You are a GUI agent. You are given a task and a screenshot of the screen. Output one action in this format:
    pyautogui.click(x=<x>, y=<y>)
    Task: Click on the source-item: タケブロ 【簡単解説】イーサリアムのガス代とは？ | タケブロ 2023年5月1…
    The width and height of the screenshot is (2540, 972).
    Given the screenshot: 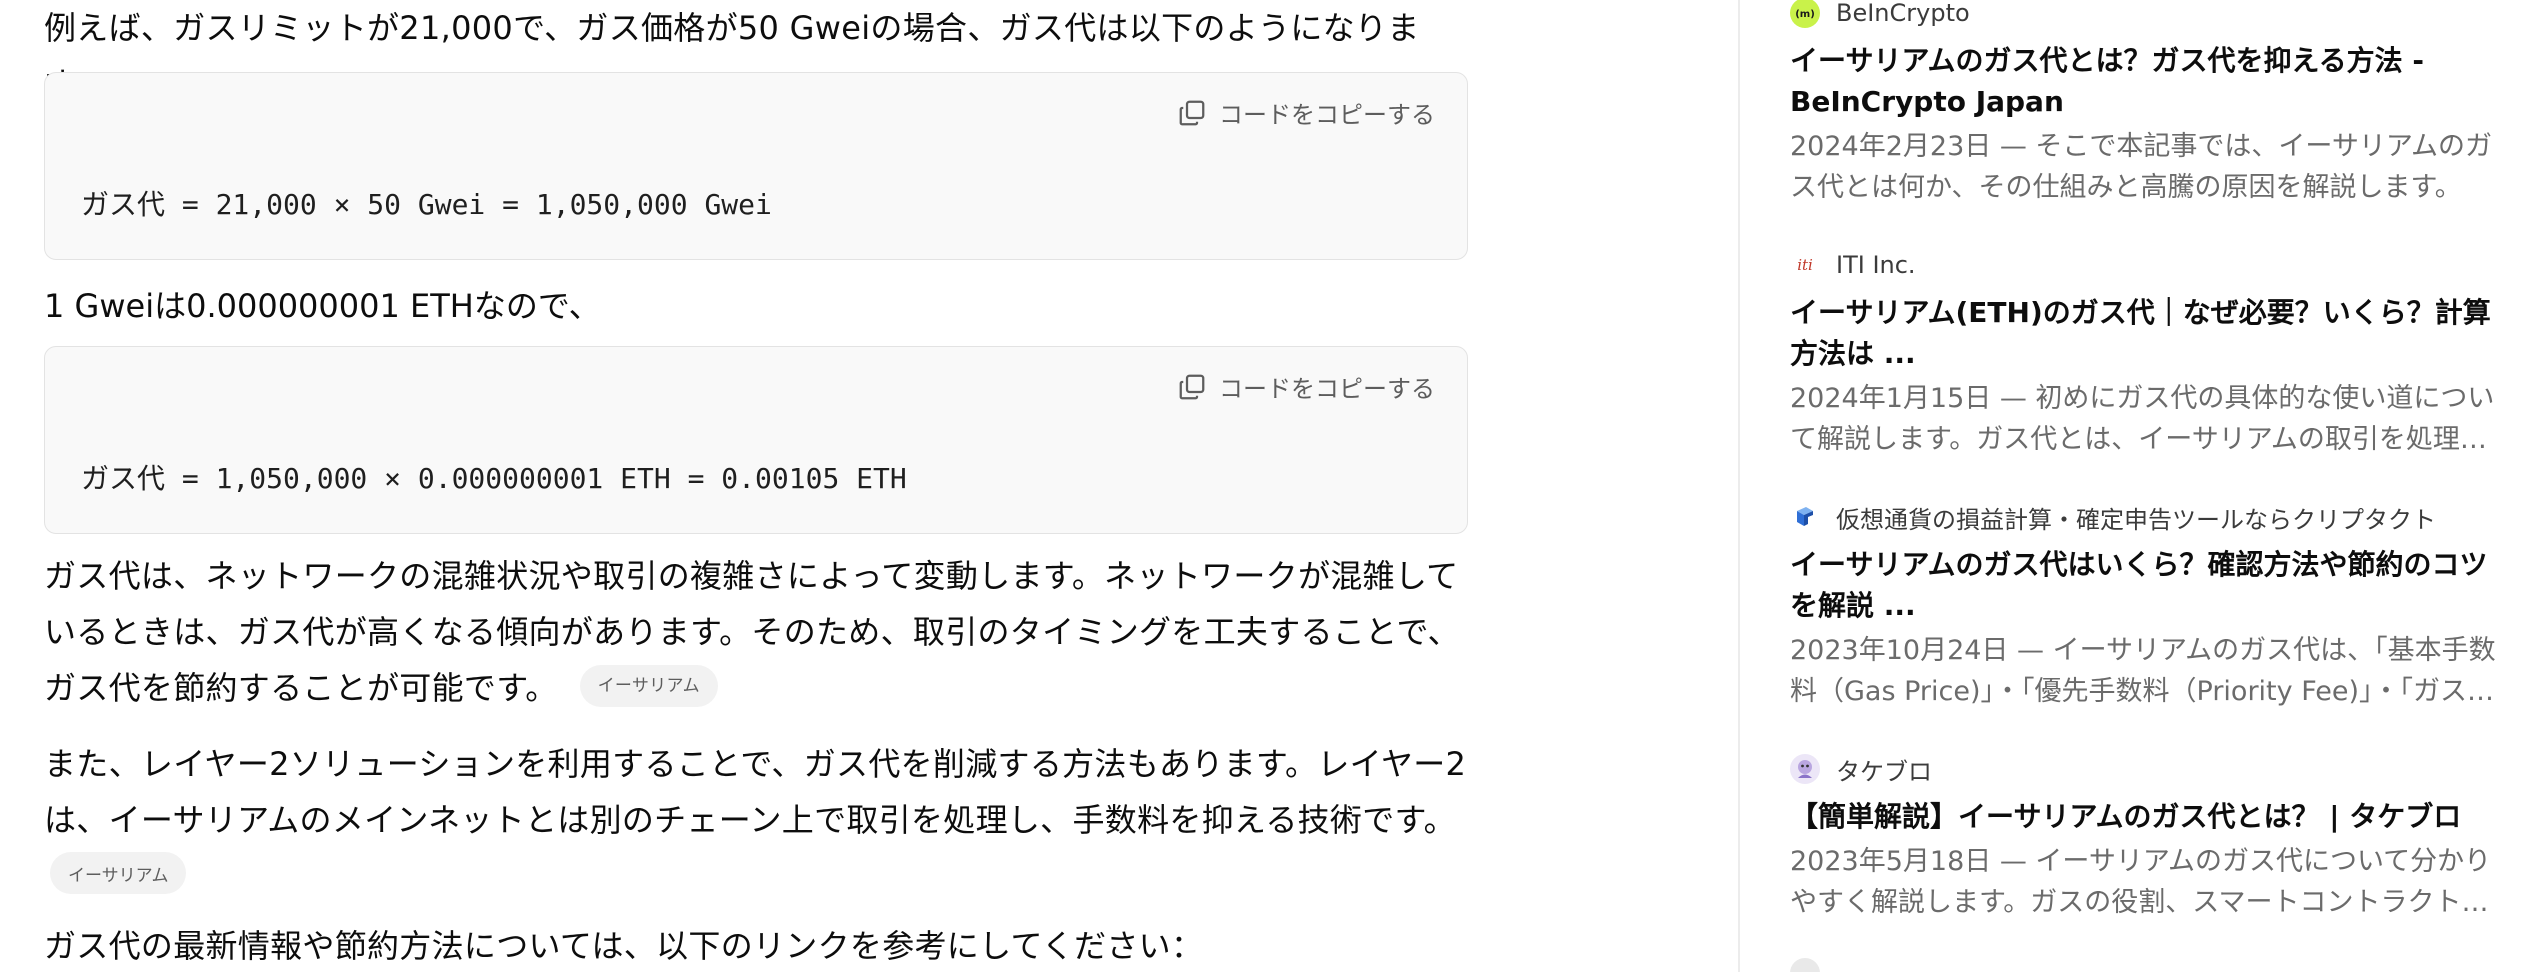 What is the action you would take?
    pyautogui.click(x=2145, y=838)
    